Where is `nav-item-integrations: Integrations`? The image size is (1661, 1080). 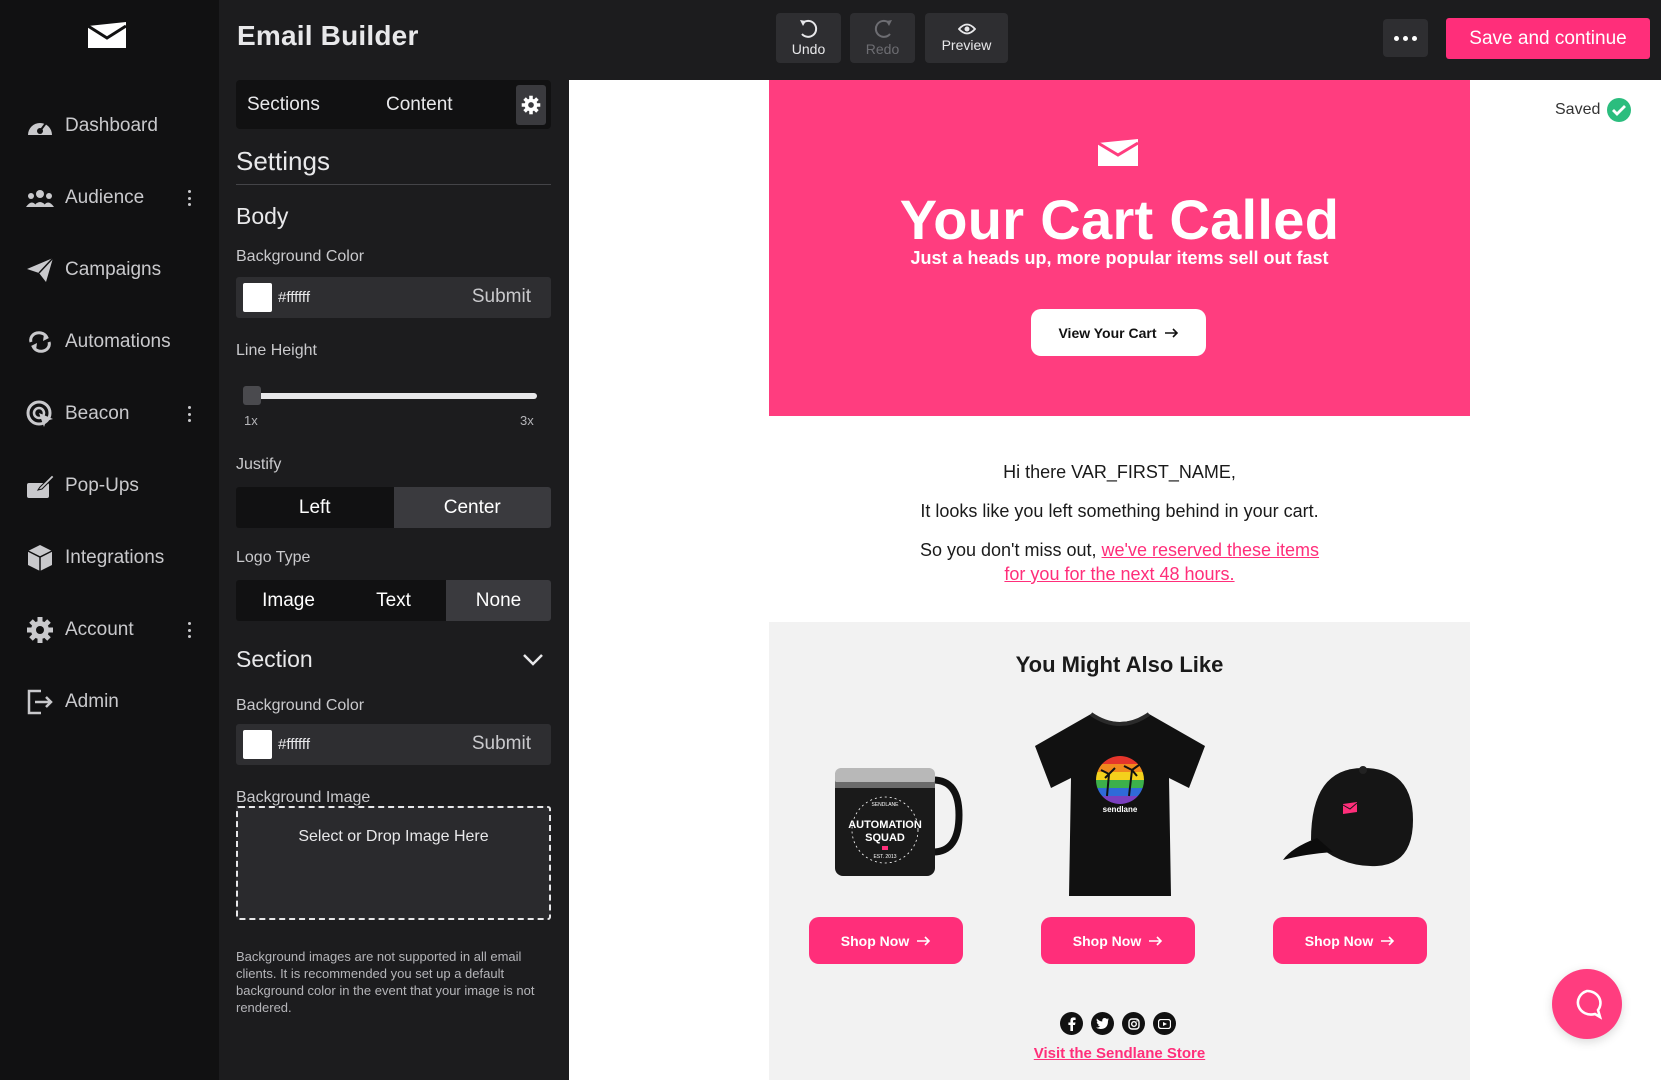 nav-item-integrations: Integrations is located at coordinates (109, 558).